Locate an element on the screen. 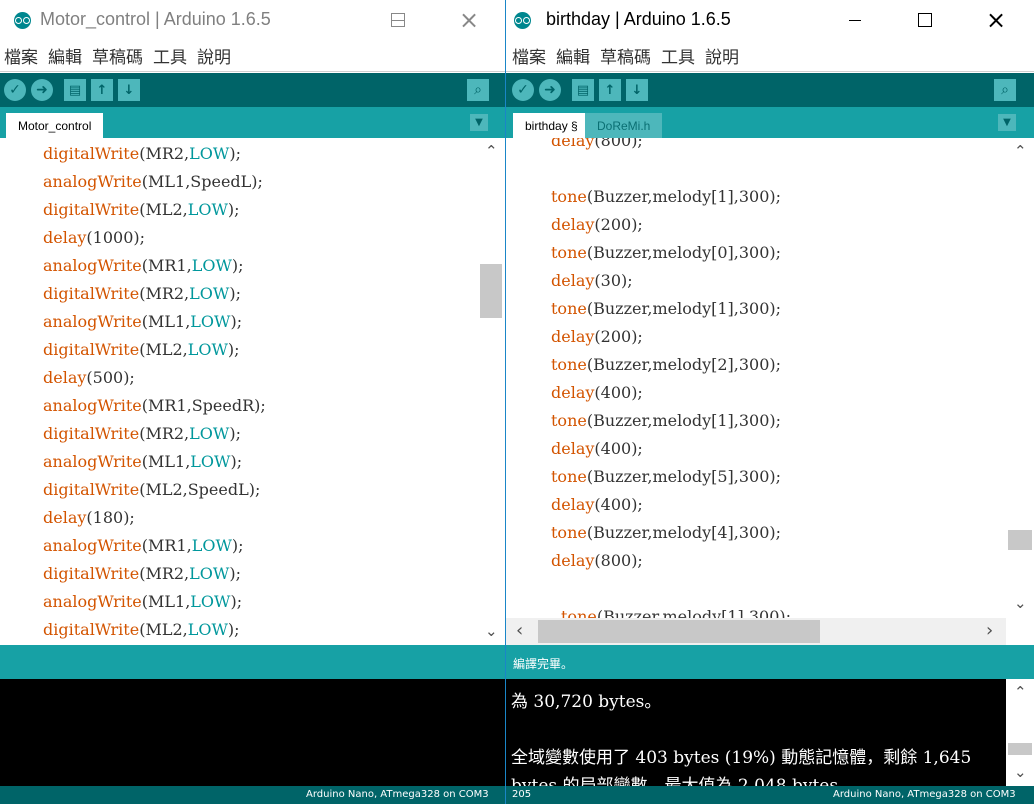 This screenshot has width=1034, height=804. code-token: (ML2,SpeedL); is located at coordinates (200, 489).